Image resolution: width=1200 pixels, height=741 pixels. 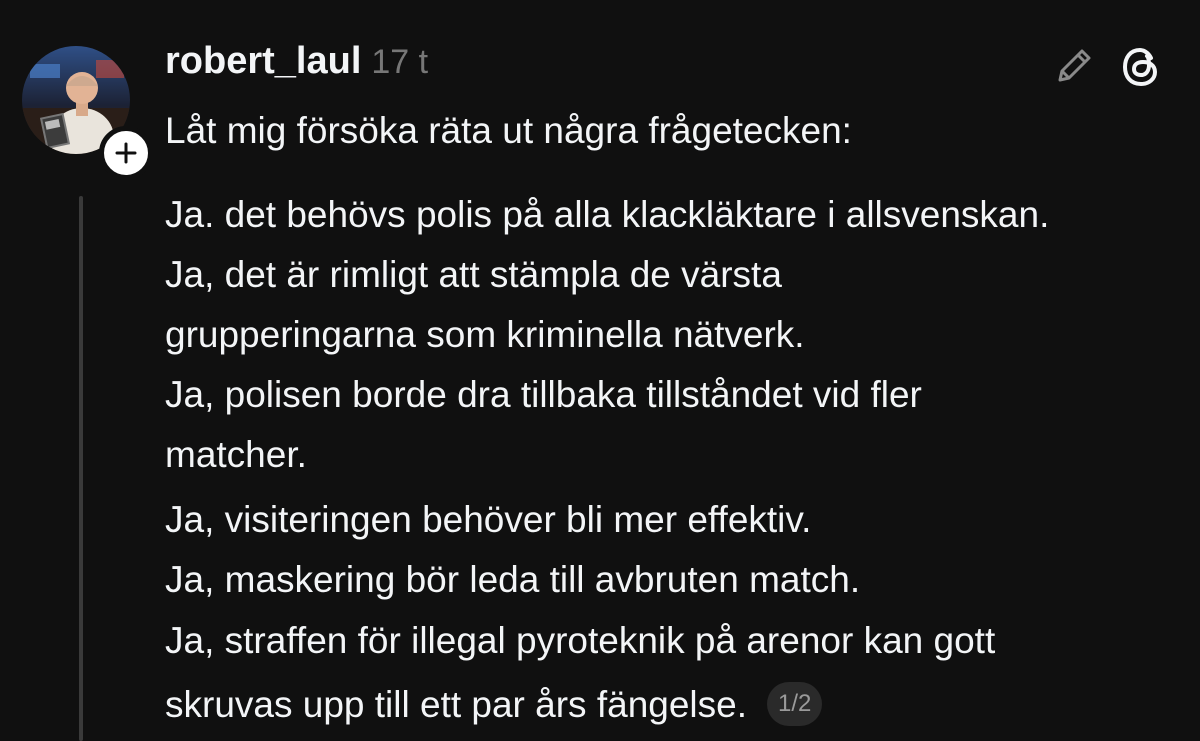 I want to click on page-indicator: 1/2, so click(x=795, y=704).